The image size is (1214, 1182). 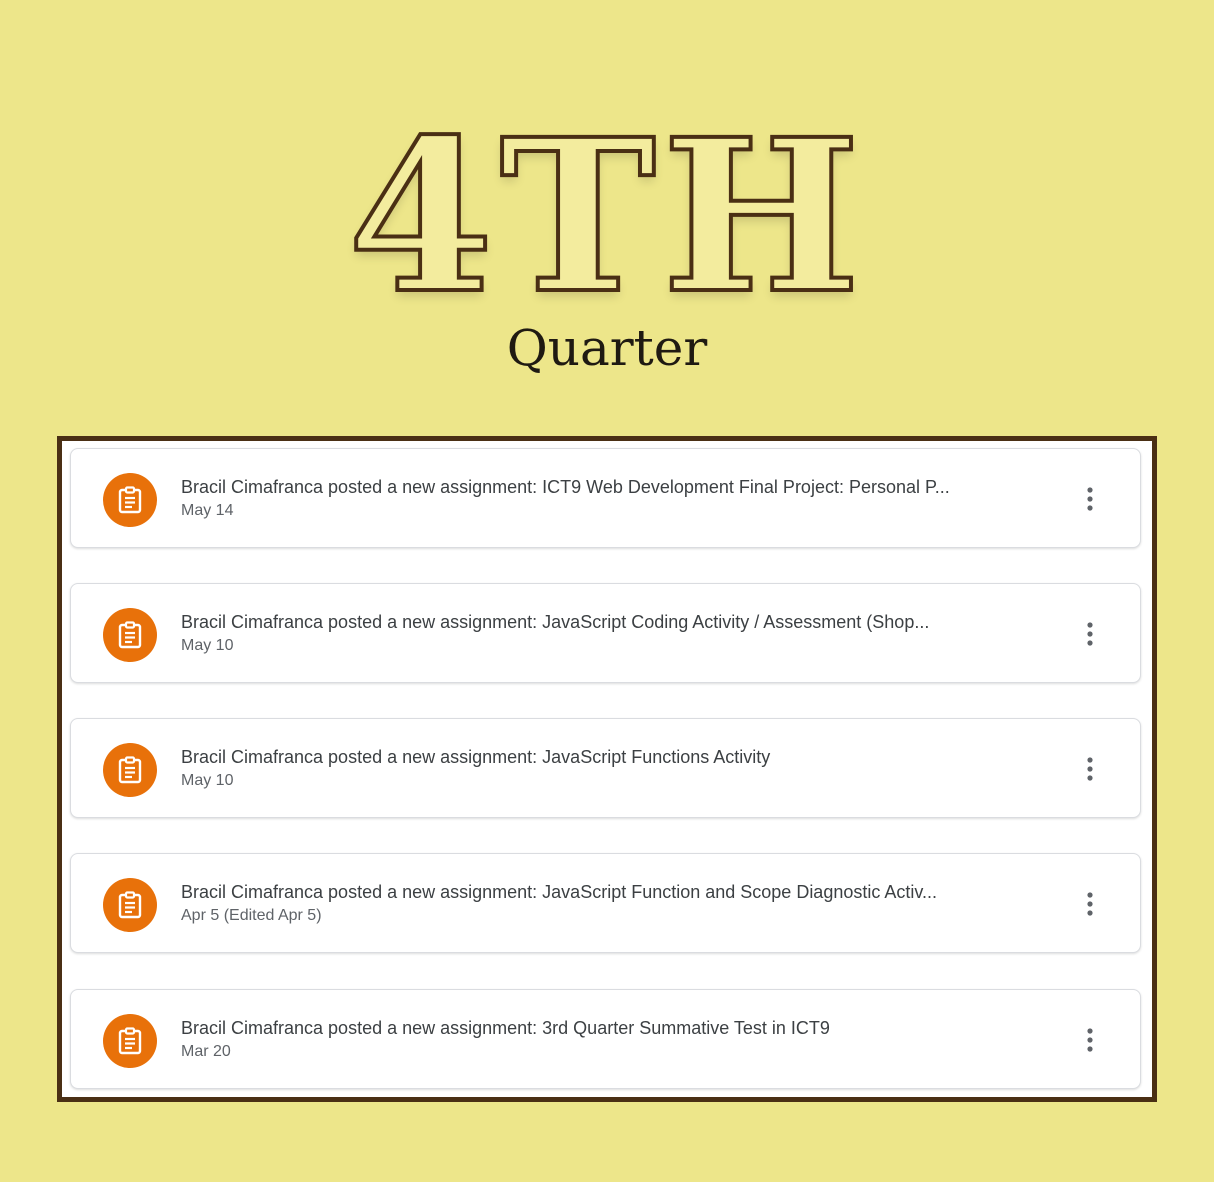 What do you see at coordinates (606, 216) in the screenshot?
I see `page-title: 4TH` at bounding box center [606, 216].